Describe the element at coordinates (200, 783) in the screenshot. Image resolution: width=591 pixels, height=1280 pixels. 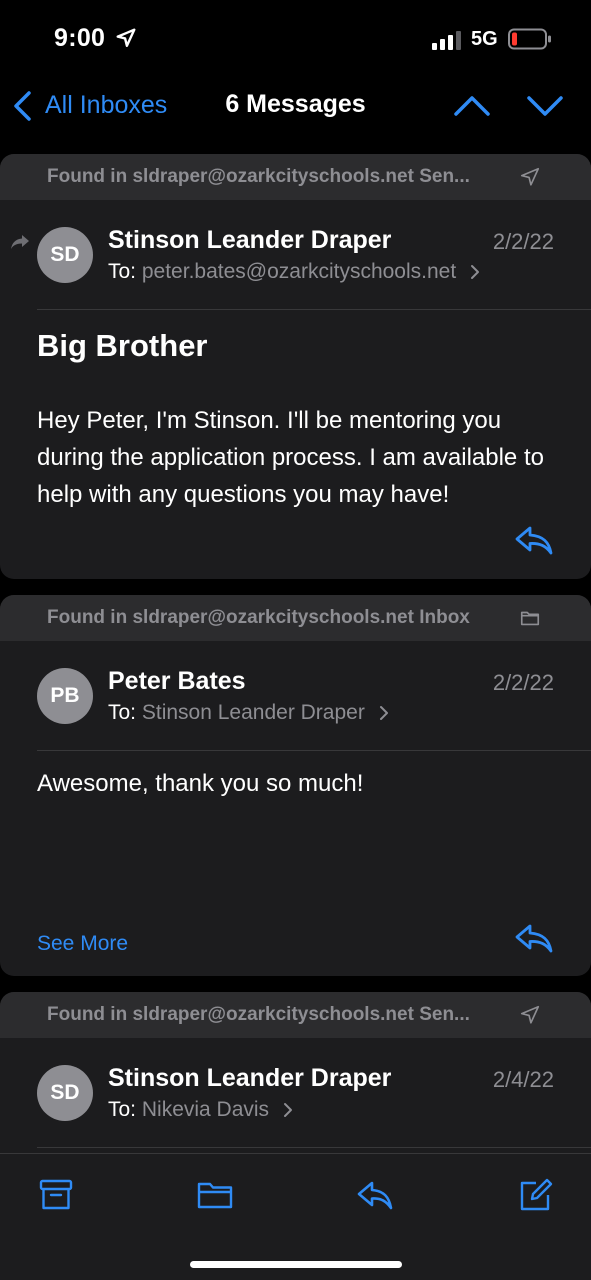
I see `message-body: Awesome, thank you so much!` at that location.